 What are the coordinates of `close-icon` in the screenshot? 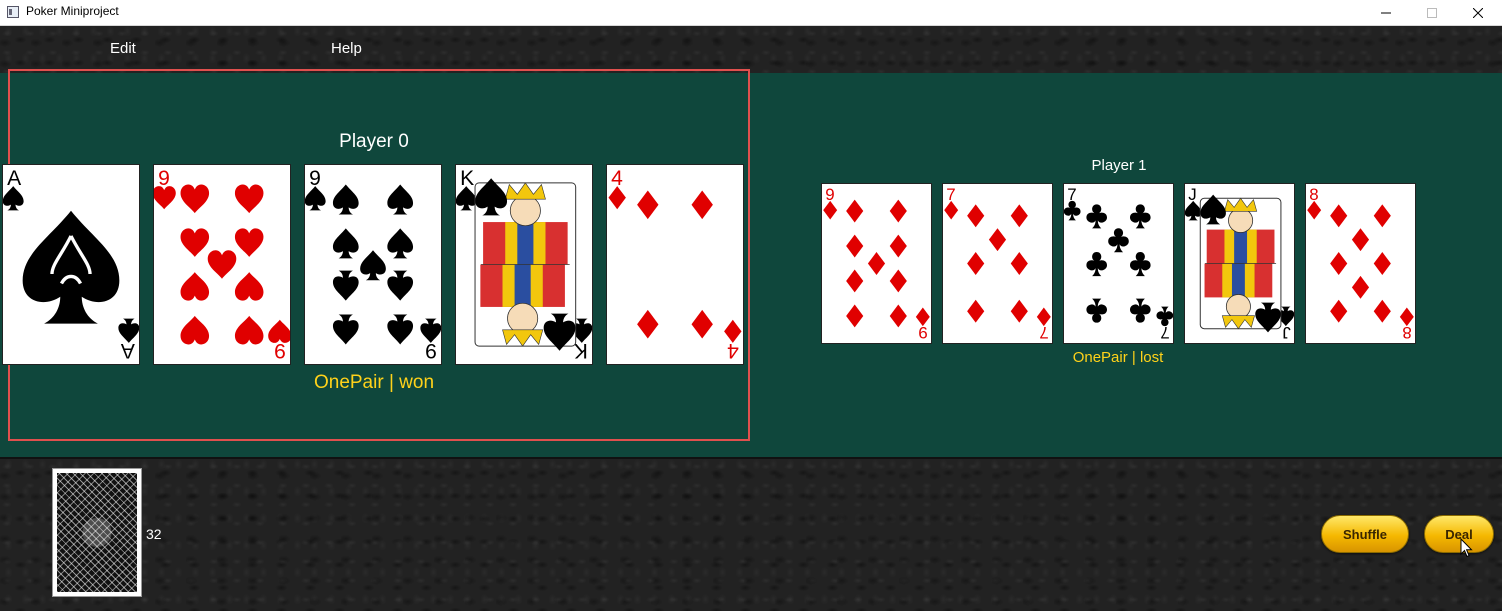 It's located at (1478, 13).